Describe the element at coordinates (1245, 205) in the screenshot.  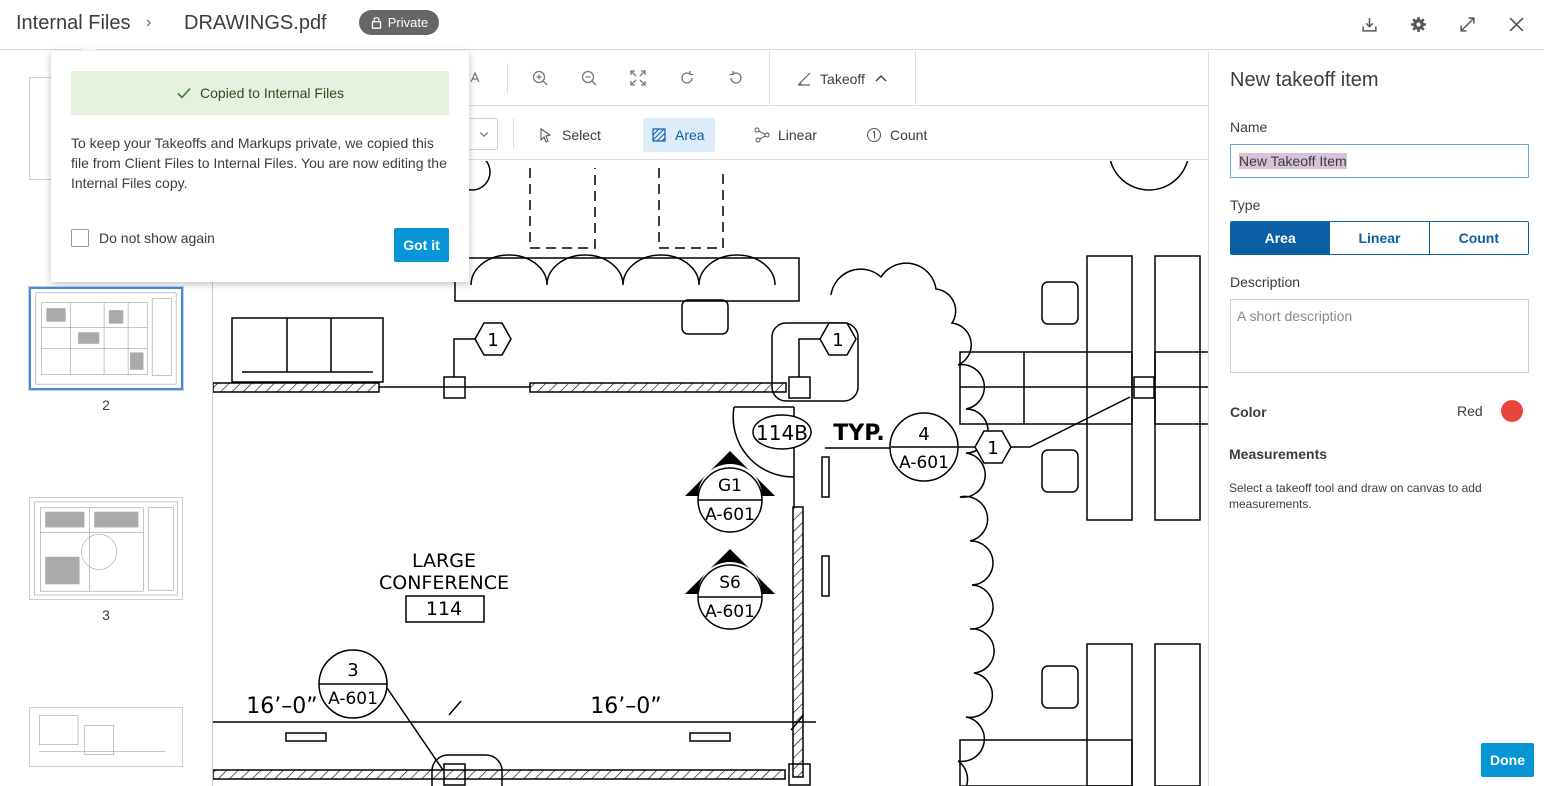
I see `type-label: Type` at that location.